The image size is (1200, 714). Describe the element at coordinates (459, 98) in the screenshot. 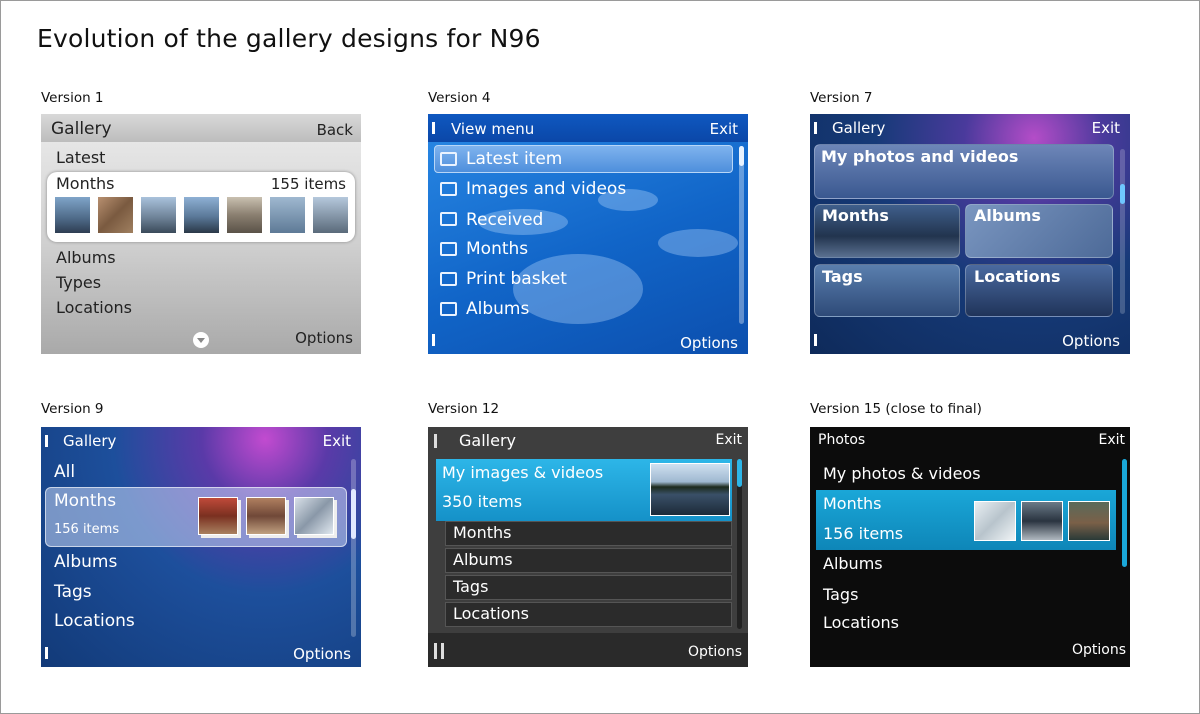

I see `version-4-label: Version 4` at that location.